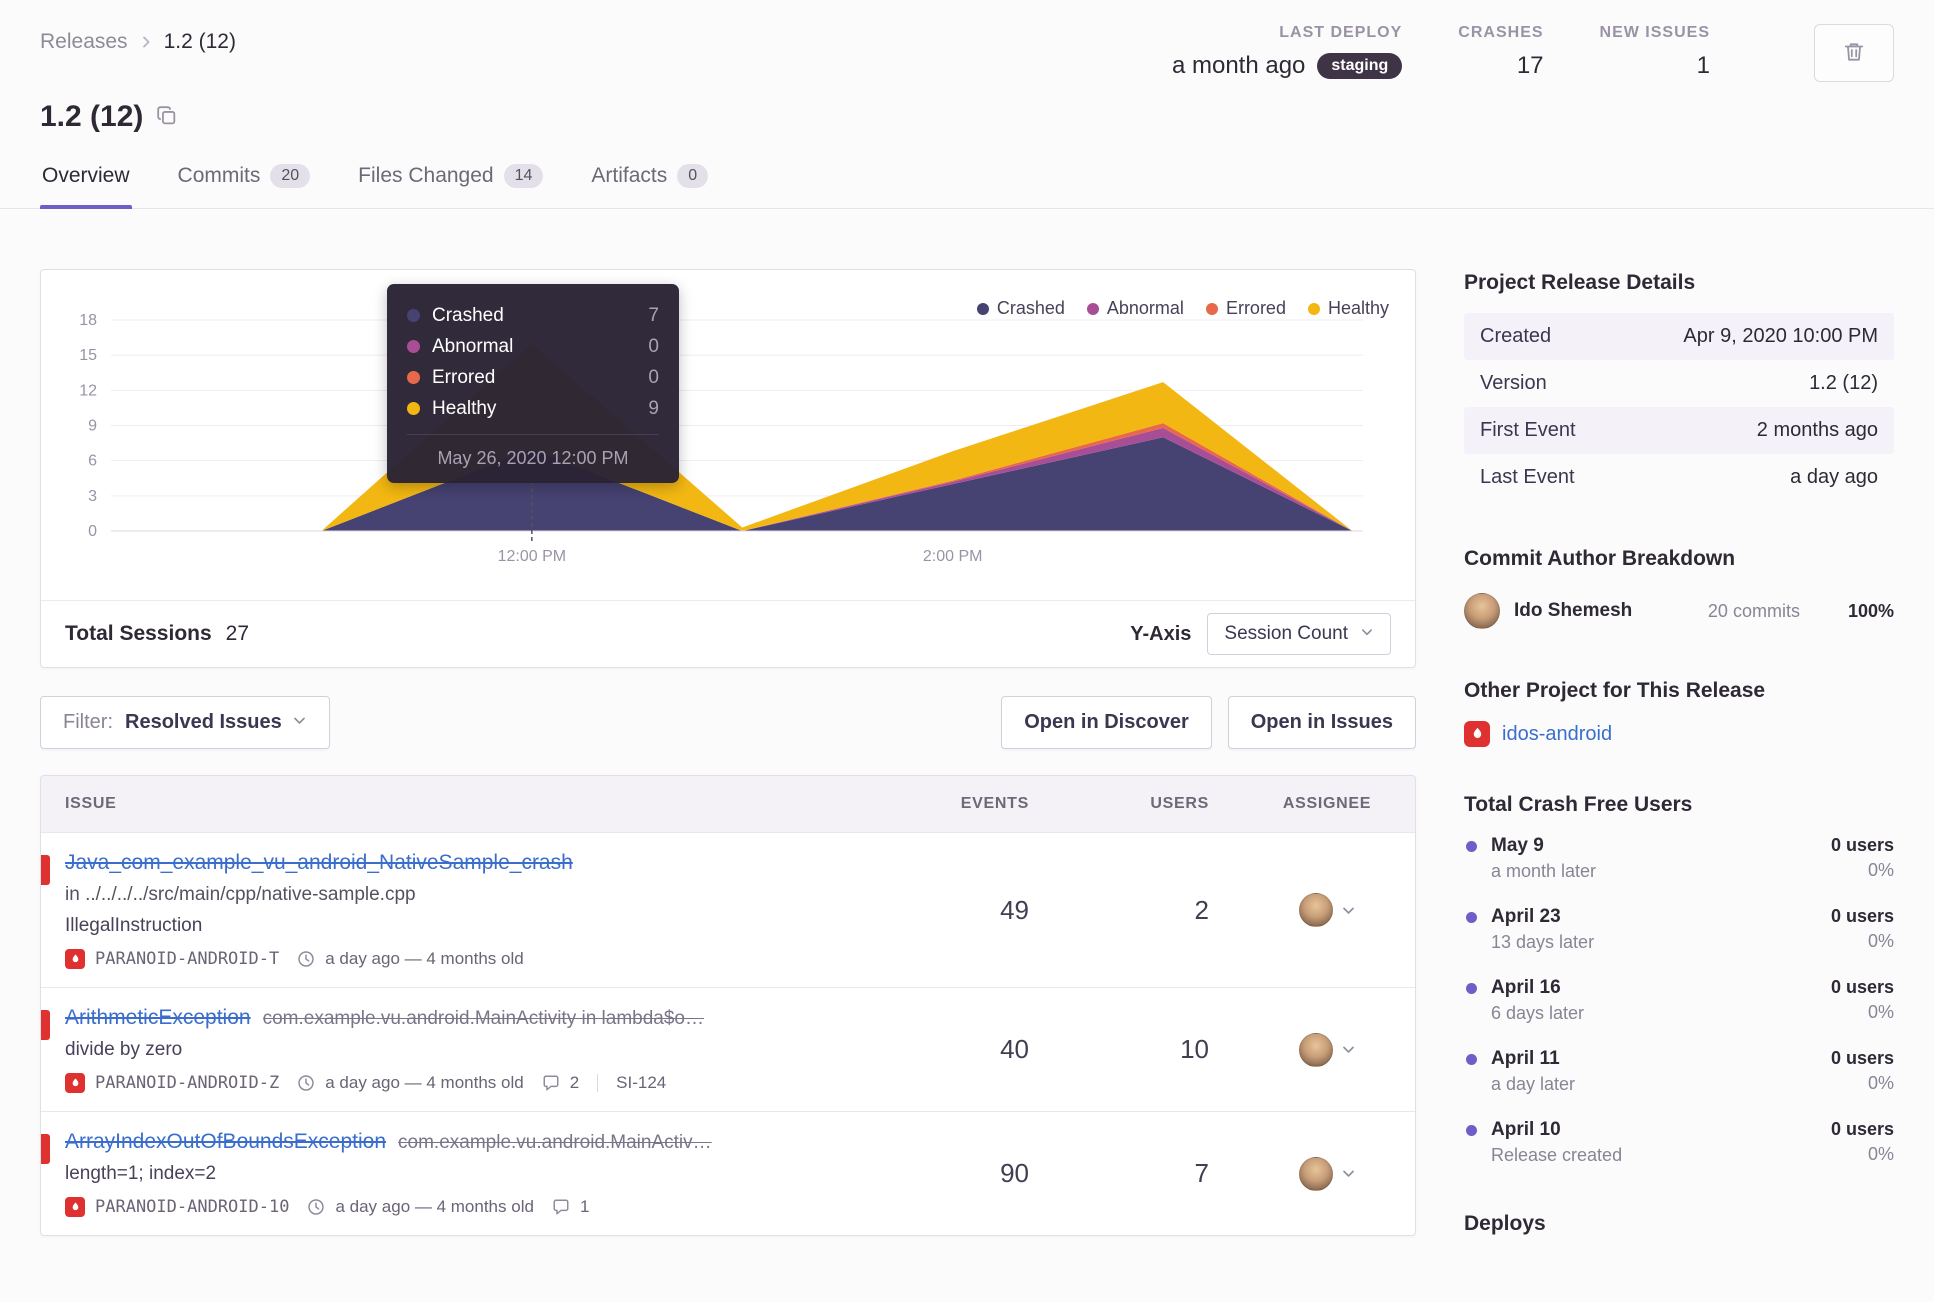 Image resolution: width=1934 pixels, height=1302 pixels. Describe the element at coordinates (1573, 610) in the screenshot. I see `author-name: Ido Shemesh` at that location.